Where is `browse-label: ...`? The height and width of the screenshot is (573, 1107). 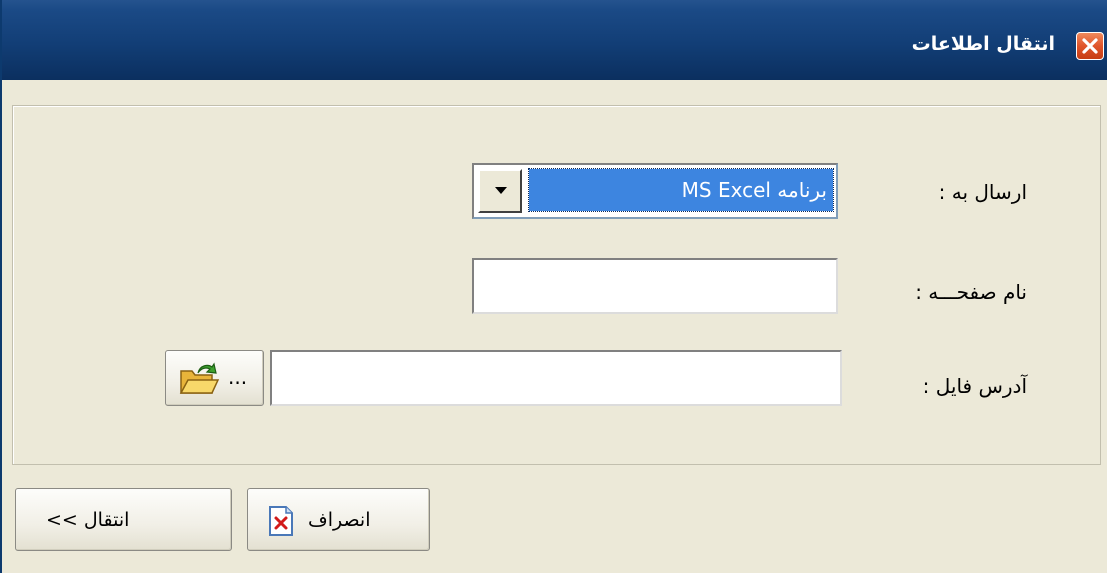 browse-label: ... is located at coordinates (238, 377).